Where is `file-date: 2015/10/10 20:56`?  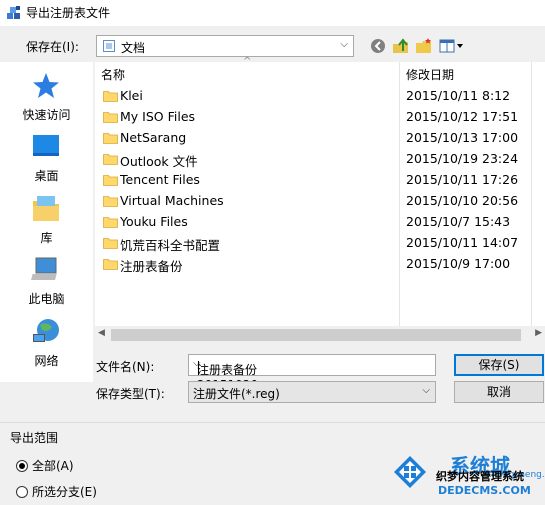
file-date: 2015/10/10 20:56 is located at coordinates (462, 200).